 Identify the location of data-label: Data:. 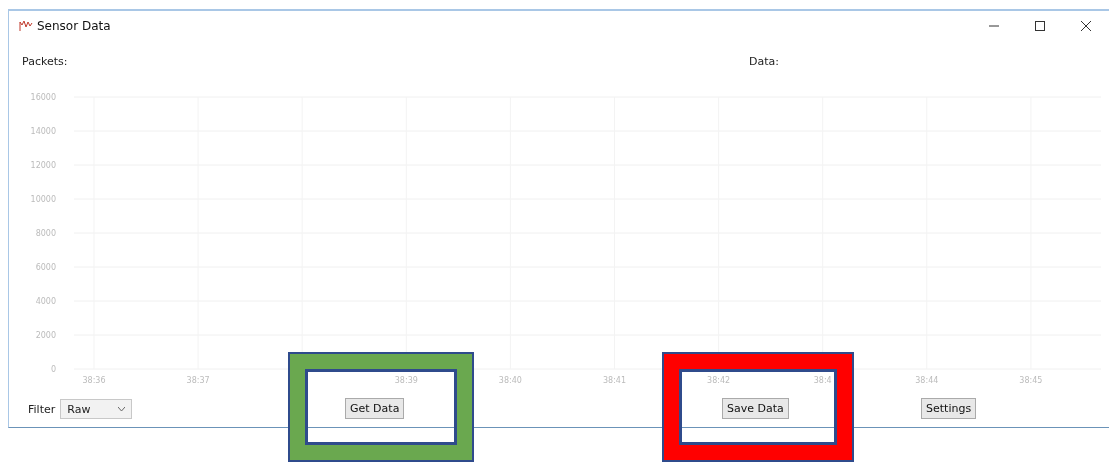
(764, 61).